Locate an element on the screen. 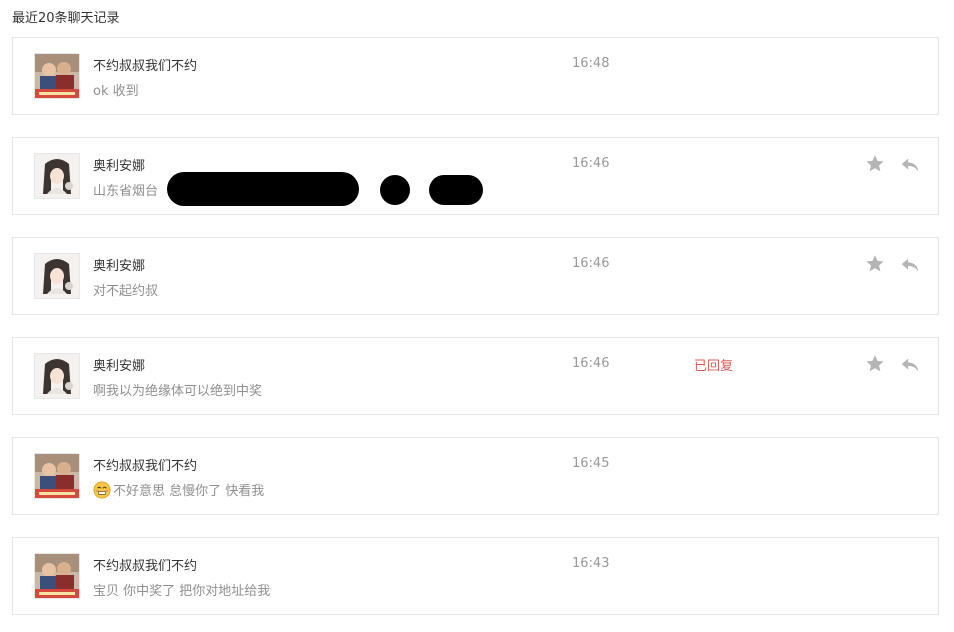 The width and height of the screenshot is (954, 632). message-text: 宝贝 你中奖了 把你对地址给我 is located at coordinates (182, 591).